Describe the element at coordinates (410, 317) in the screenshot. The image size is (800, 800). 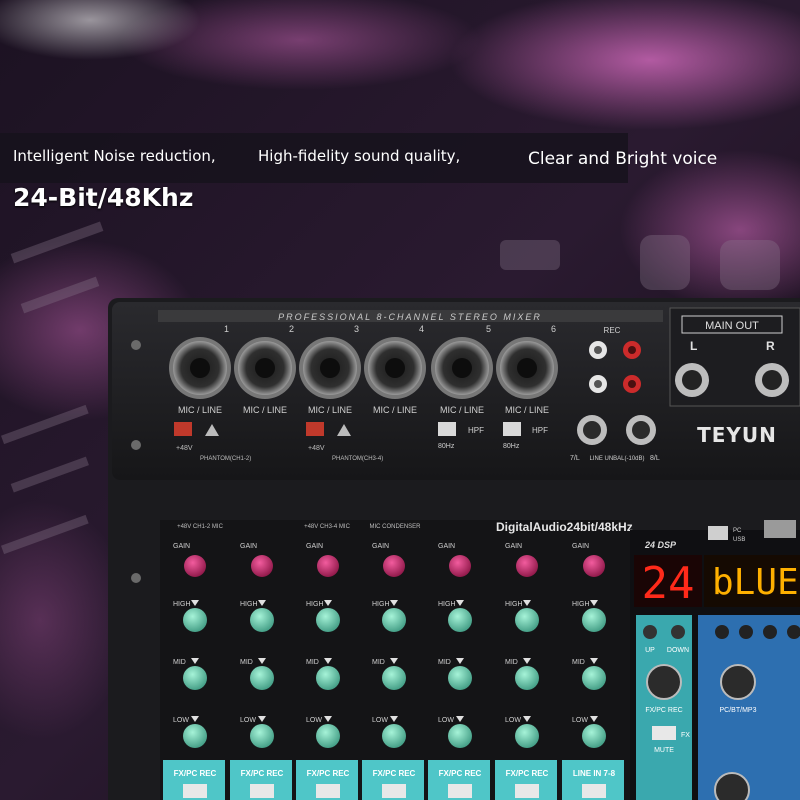
I see `mixer-top-label: PROFESSIONAL 8-CHANNEL STEREO MIXER` at that location.